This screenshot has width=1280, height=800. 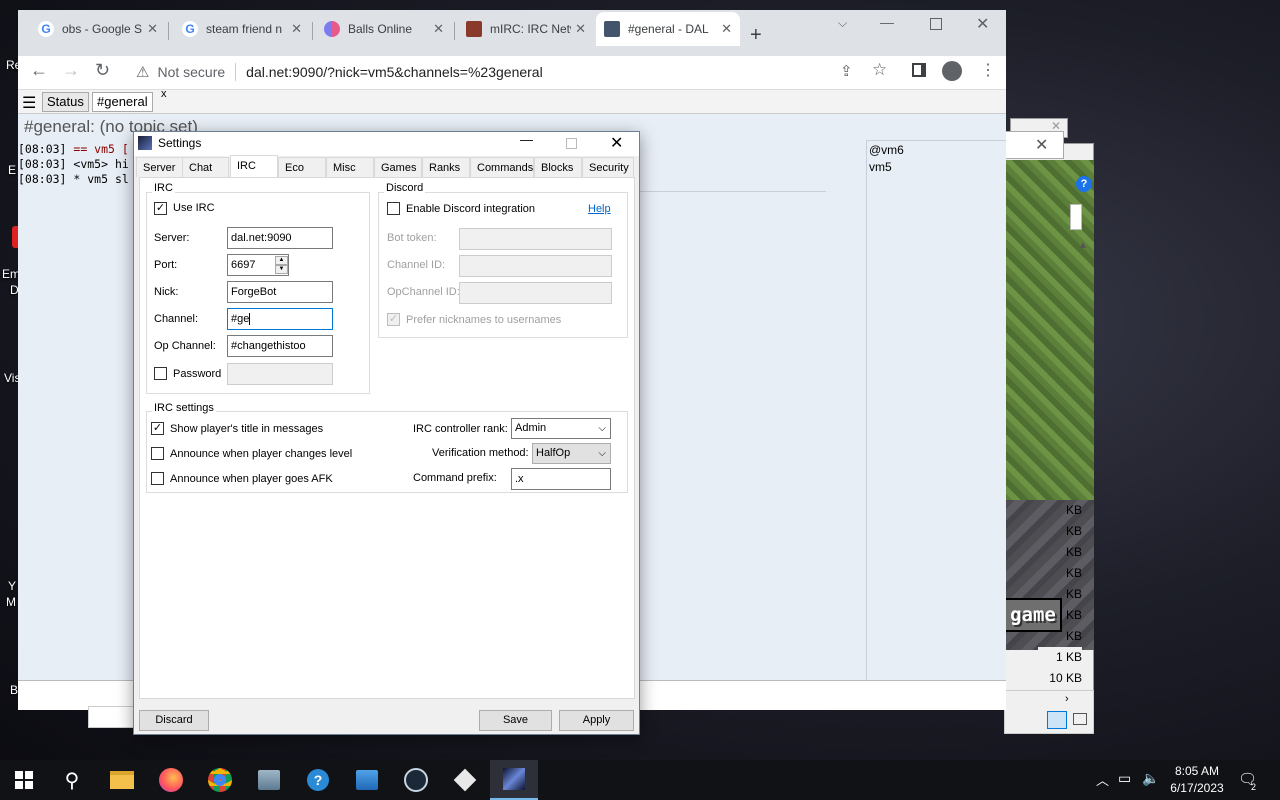 I want to click on scroll-up-icon: ▲, so click(x=1083, y=245).